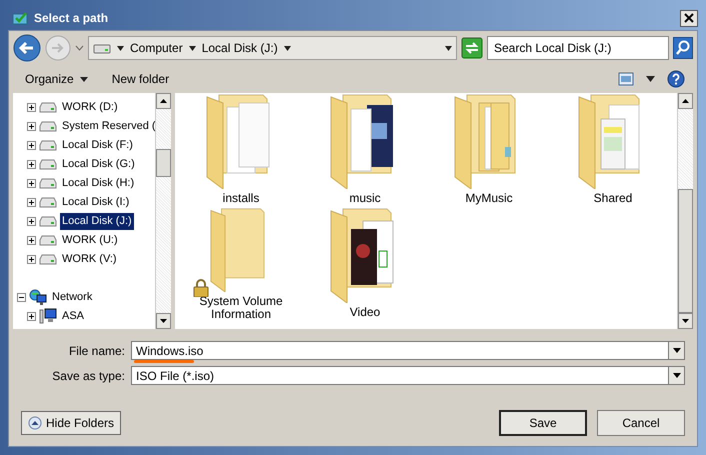 This screenshot has width=706, height=455. I want to click on tree-item: WORK (D:), so click(90, 107).